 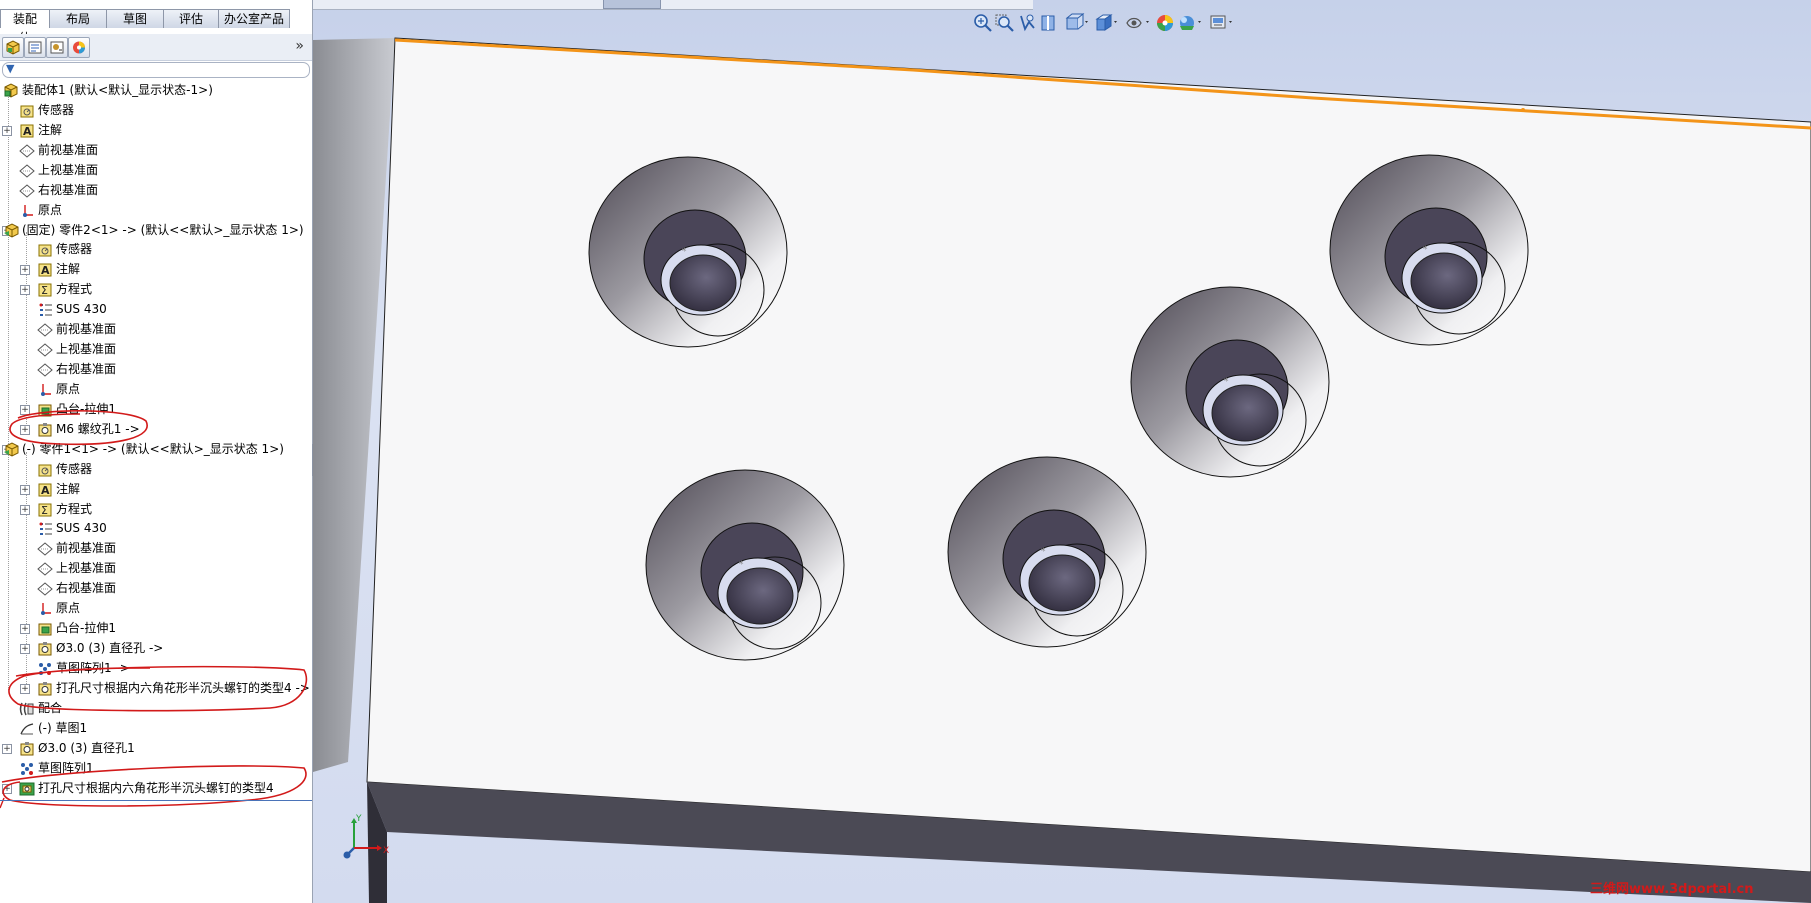 What do you see at coordinates (74, 249) in the screenshot?
I see `tree-item-label: 传感器` at bounding box center [74, 249].